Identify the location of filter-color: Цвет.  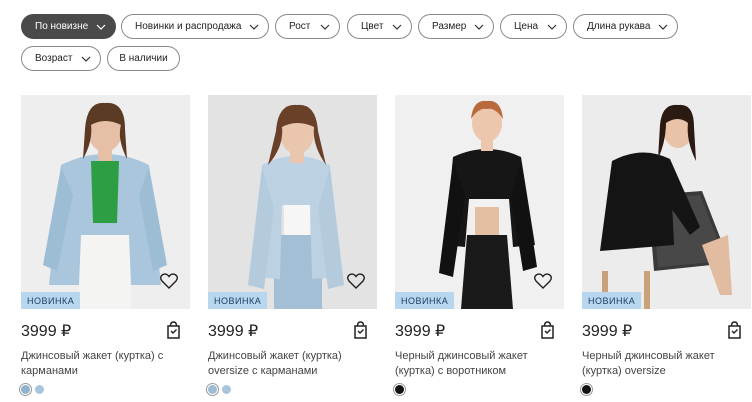
(379, 26).